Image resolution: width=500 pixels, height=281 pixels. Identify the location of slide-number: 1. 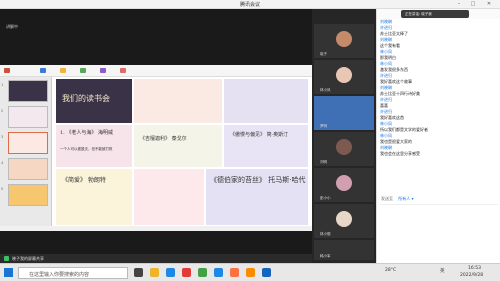
(2, 85).